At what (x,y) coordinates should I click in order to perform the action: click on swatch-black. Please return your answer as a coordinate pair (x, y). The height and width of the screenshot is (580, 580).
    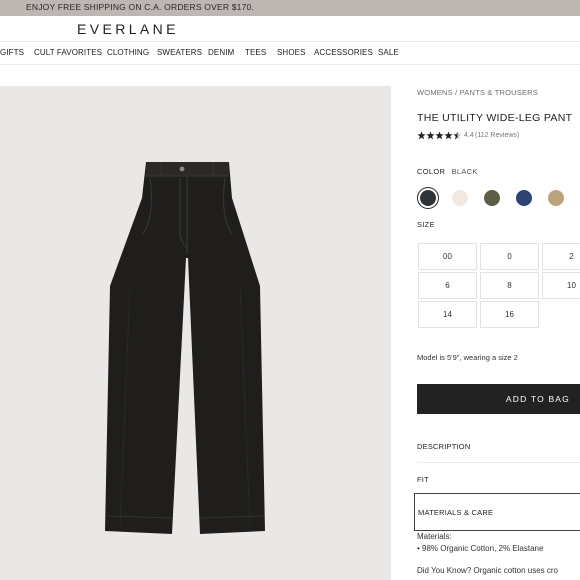
    Looking at the image, I should click on (428, 198).